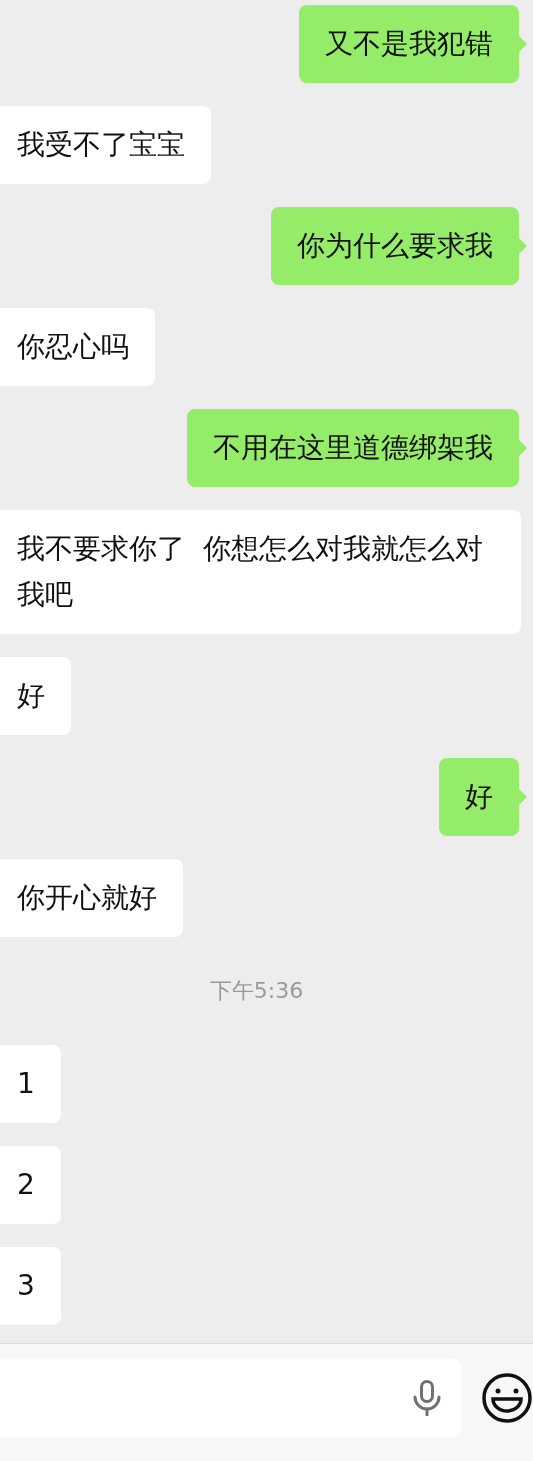 The height and width of the screenshot is (1461, 533). What do you see at coordinates (409, 44) in the screenshot?
I see `sent-message-bubble: 又不是我犯错` at bounding box center [409, 44].